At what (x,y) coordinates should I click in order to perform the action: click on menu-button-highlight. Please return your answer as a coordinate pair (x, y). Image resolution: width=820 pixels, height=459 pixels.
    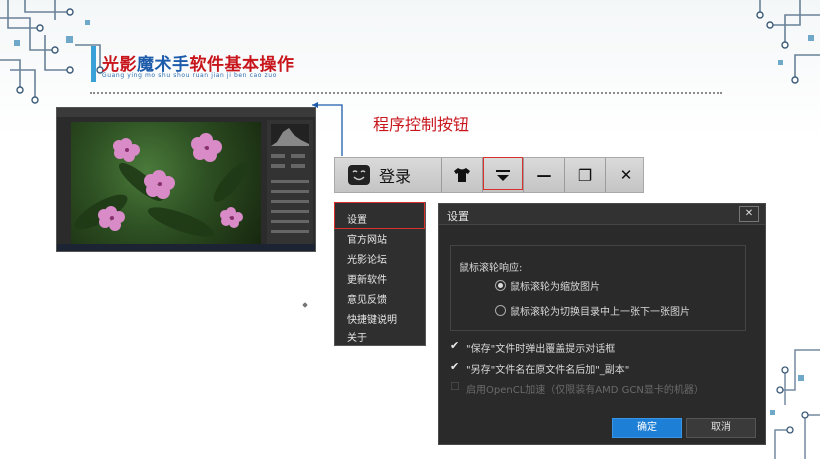
    Looking at the image, I should click on (503, 173).